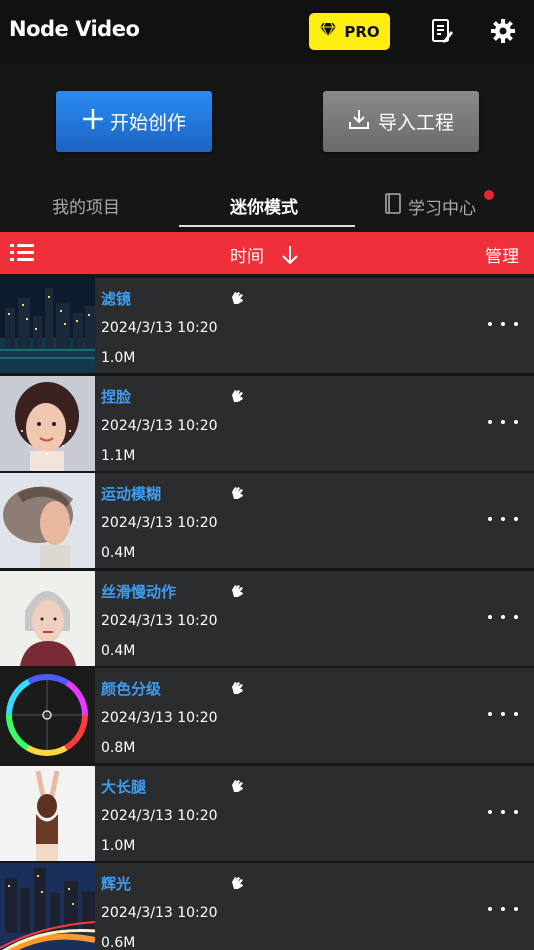 The height and width of the screenshot is (950, 534). I want to click on arrow-down-icon, so click(290, 257).